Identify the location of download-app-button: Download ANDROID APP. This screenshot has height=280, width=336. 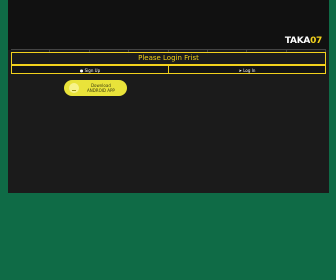
(95, 88).